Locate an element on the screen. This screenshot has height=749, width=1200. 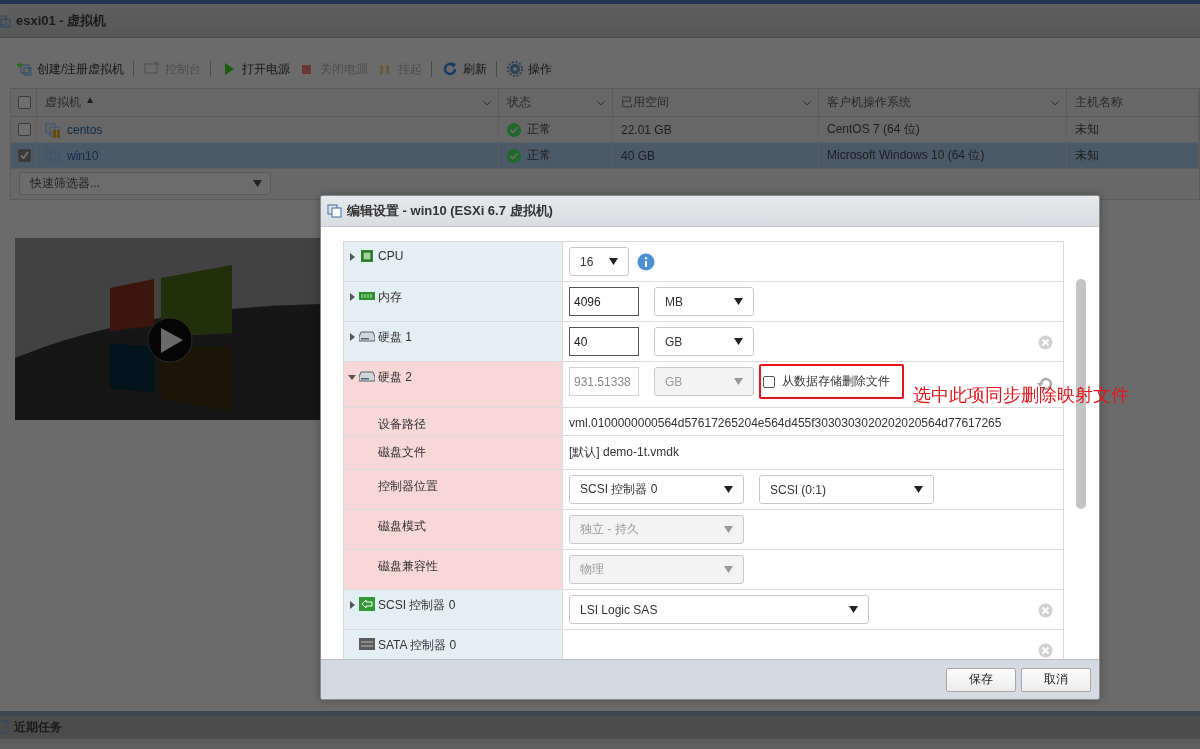
add-vm-icon is located at coordinates (24, 69).